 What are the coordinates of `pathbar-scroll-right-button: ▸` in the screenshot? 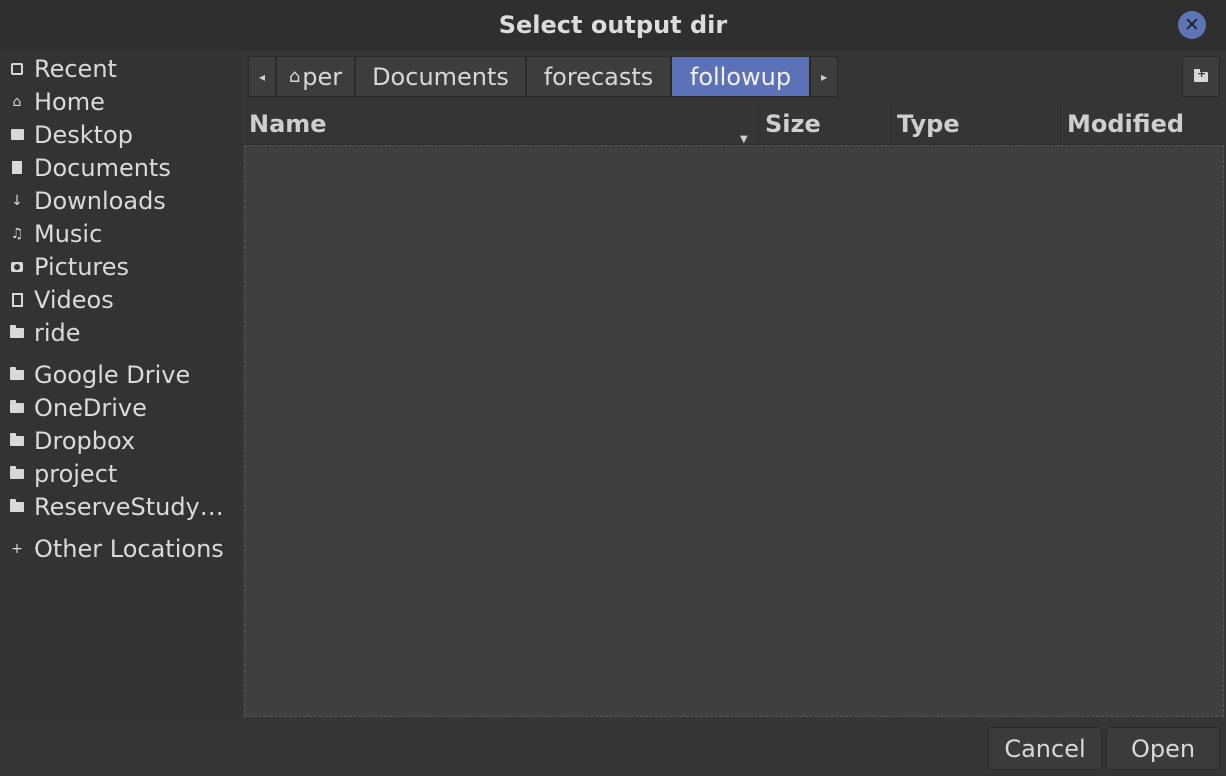 It's located at (824, 76).